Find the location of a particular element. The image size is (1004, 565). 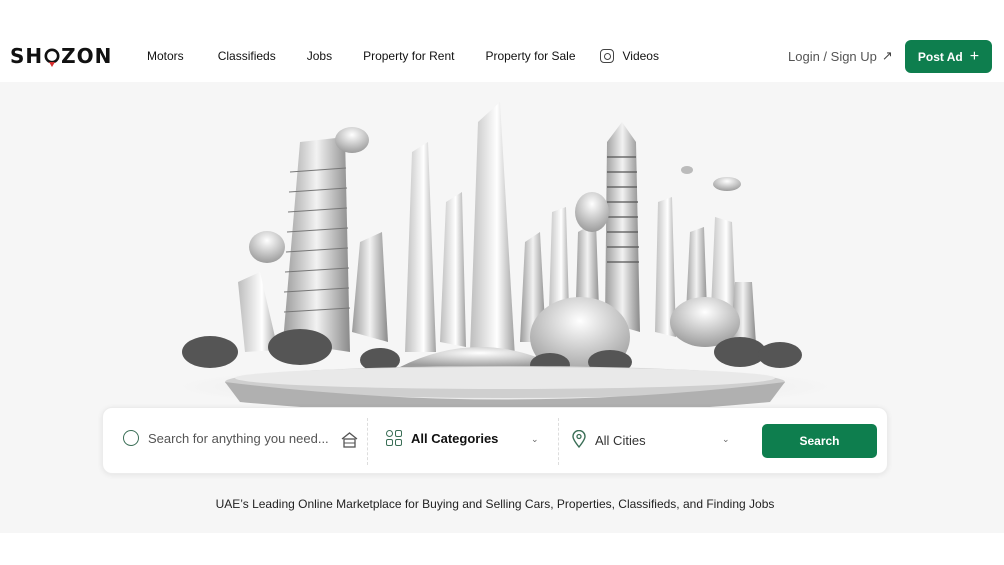

house-icon is located at coordinates (349, 442).